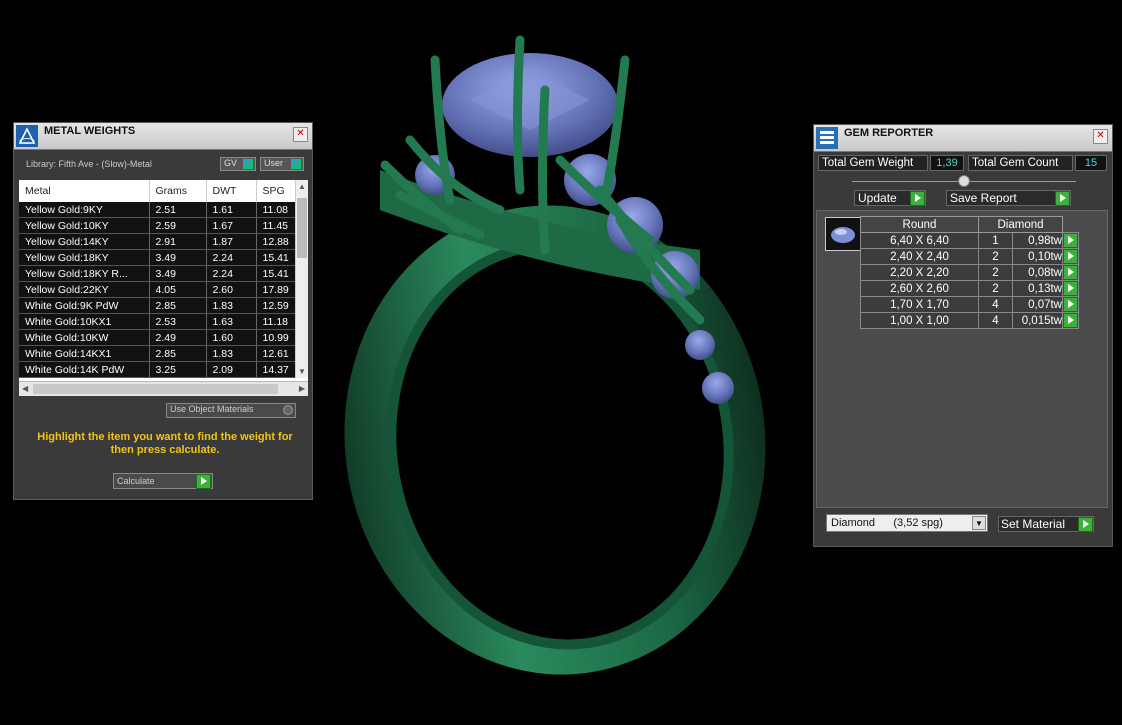  Describe the element at coordinates (158, 289) in the screenshot. I see `table-row: Yellow Gold:22KY 4.05 2.60 17.89` at that location.